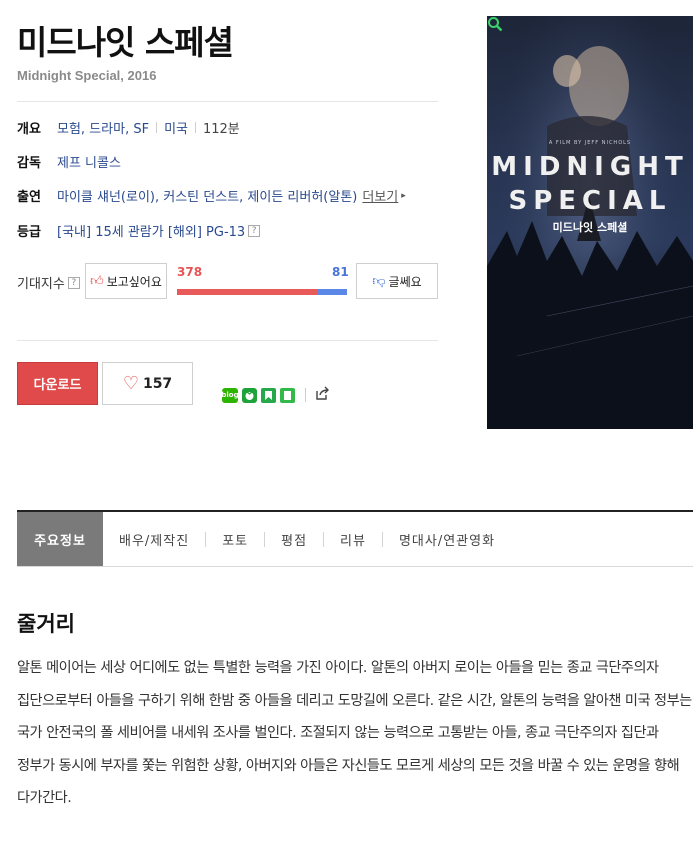 The image size is (700, 852). Describe the element at coordinates (29, 232) in the screenshot. I see `rating-label: 등급` at that location.